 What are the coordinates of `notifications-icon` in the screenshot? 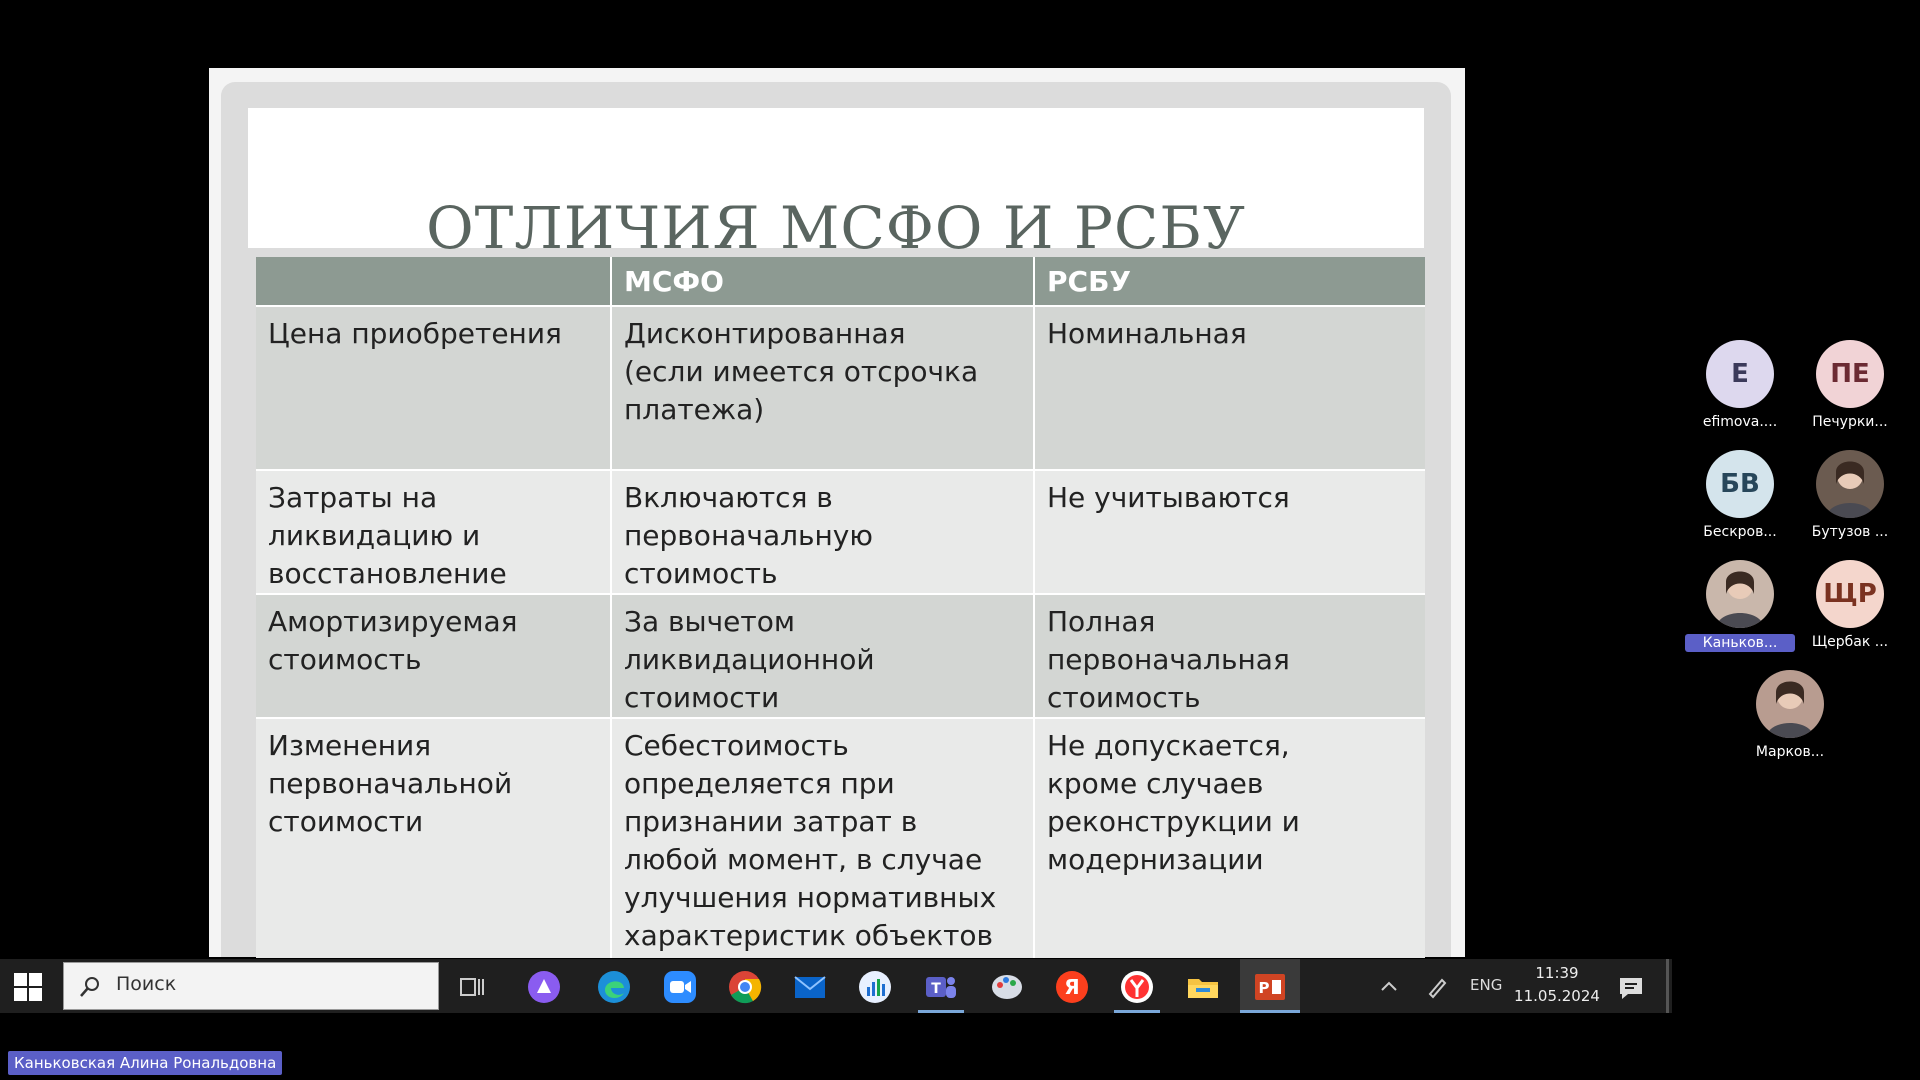 It's located at (1631, 987).